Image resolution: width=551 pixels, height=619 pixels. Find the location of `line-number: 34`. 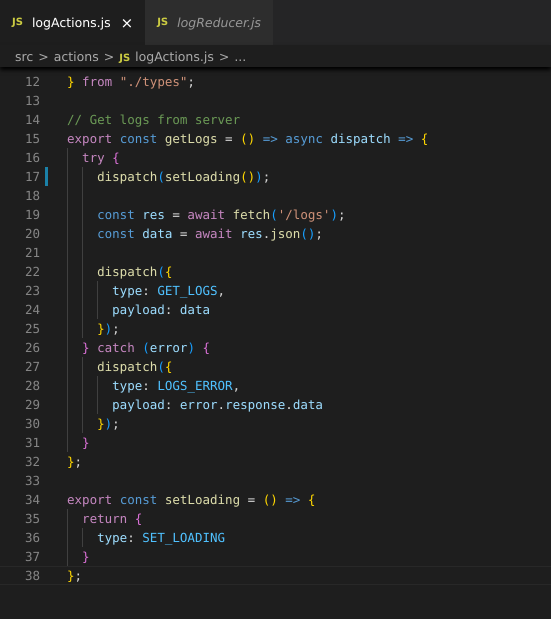

line-number: 34 is located at coordinates (32, 499).